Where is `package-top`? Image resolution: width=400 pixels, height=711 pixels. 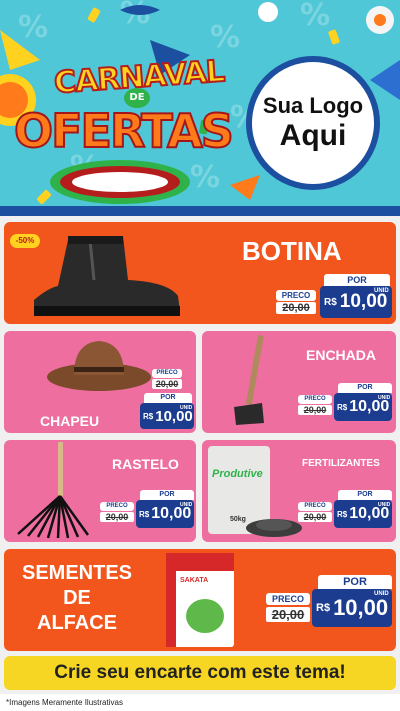
package-top is located at coordinates (200, 562).